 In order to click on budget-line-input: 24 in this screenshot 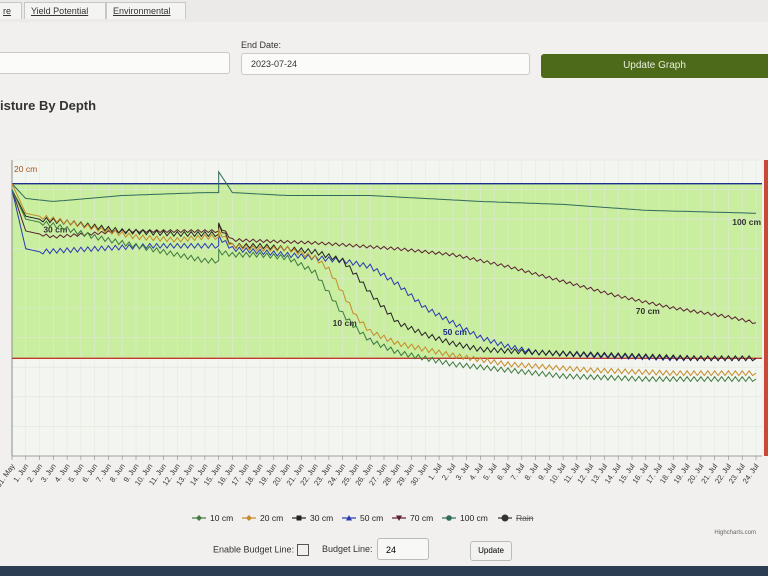, I will do `click(403, 549)`.